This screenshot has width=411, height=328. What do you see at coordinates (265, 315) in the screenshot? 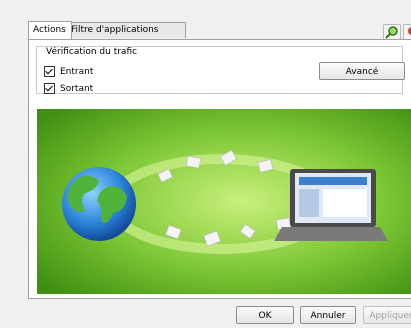
I see `ok-button: OK` at bounding box center [265, 315].